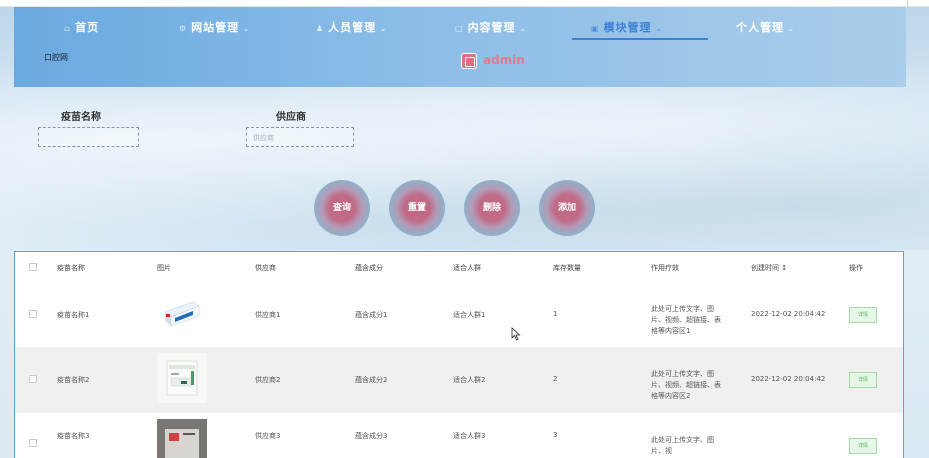  I want to click on active-tab-indicator, so click(640, 39).